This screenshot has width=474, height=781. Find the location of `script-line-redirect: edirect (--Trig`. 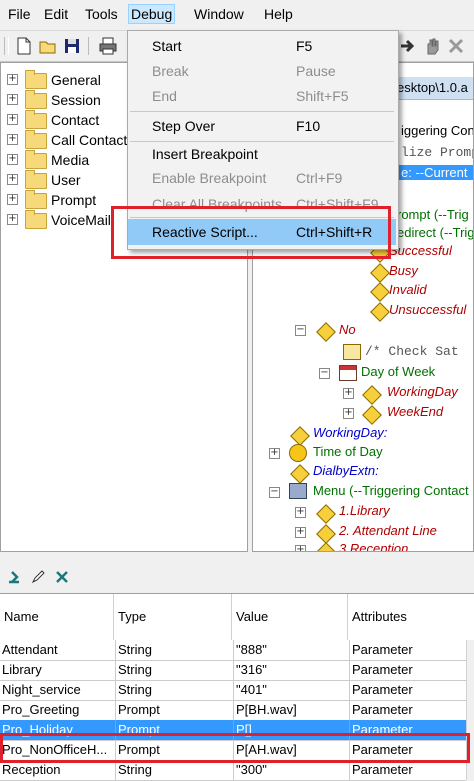

script-line-redirect: edirect (--Trig is located at coordinates (435, 232).